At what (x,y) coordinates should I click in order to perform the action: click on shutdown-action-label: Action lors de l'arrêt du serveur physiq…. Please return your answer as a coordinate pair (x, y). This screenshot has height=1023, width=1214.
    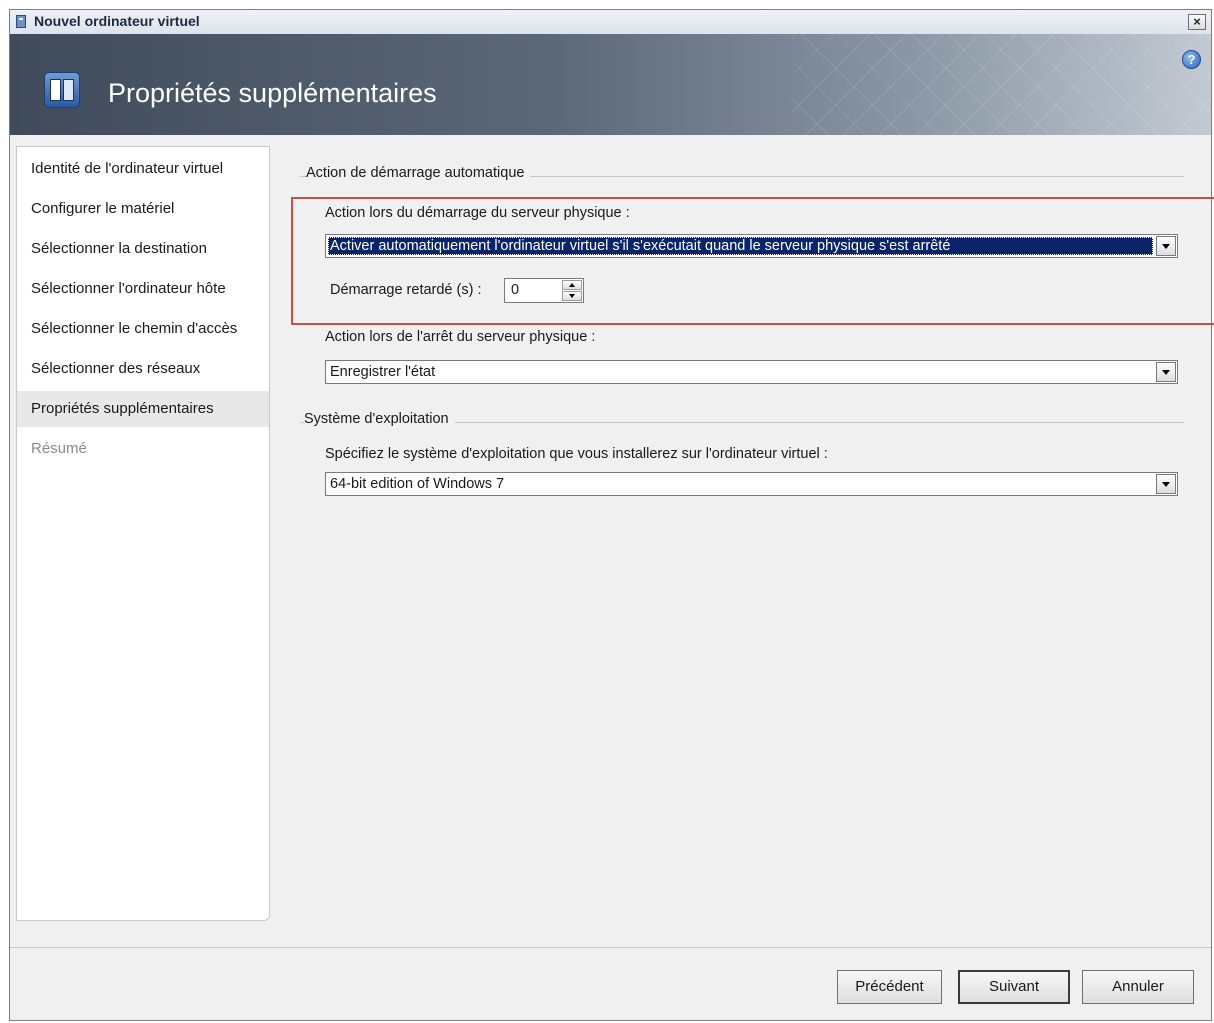
    Looking at the image, I should click on (460, 337).